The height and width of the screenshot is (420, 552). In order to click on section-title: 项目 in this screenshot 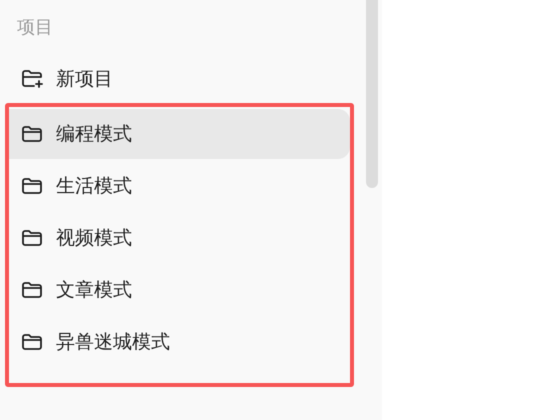, I will do `click(35, 27)`.